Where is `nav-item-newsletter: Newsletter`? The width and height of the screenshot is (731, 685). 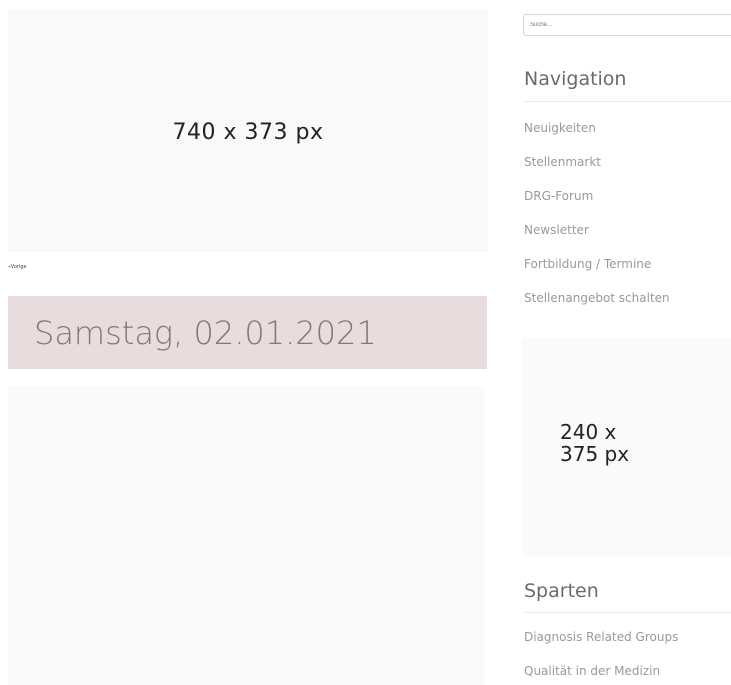 nav-item-newsletter: Newsletter is located at coordinates (597, 237).